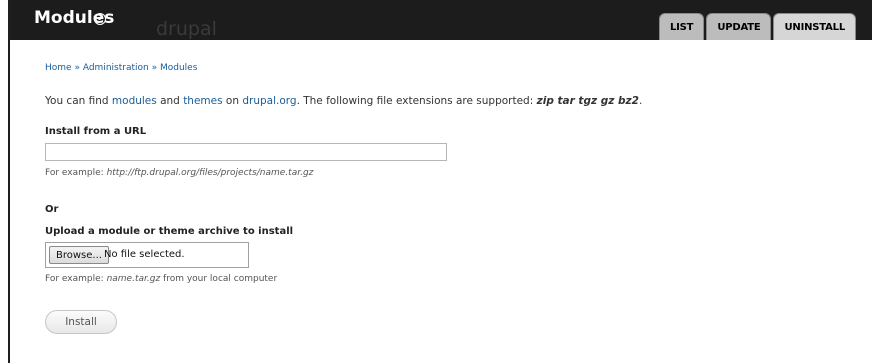 The height and width of the screenshot is (363, 872). What do you see at coordinates (640, 101) in the screenshot?
I see `help-end: .` at bounding box center [640, 101].